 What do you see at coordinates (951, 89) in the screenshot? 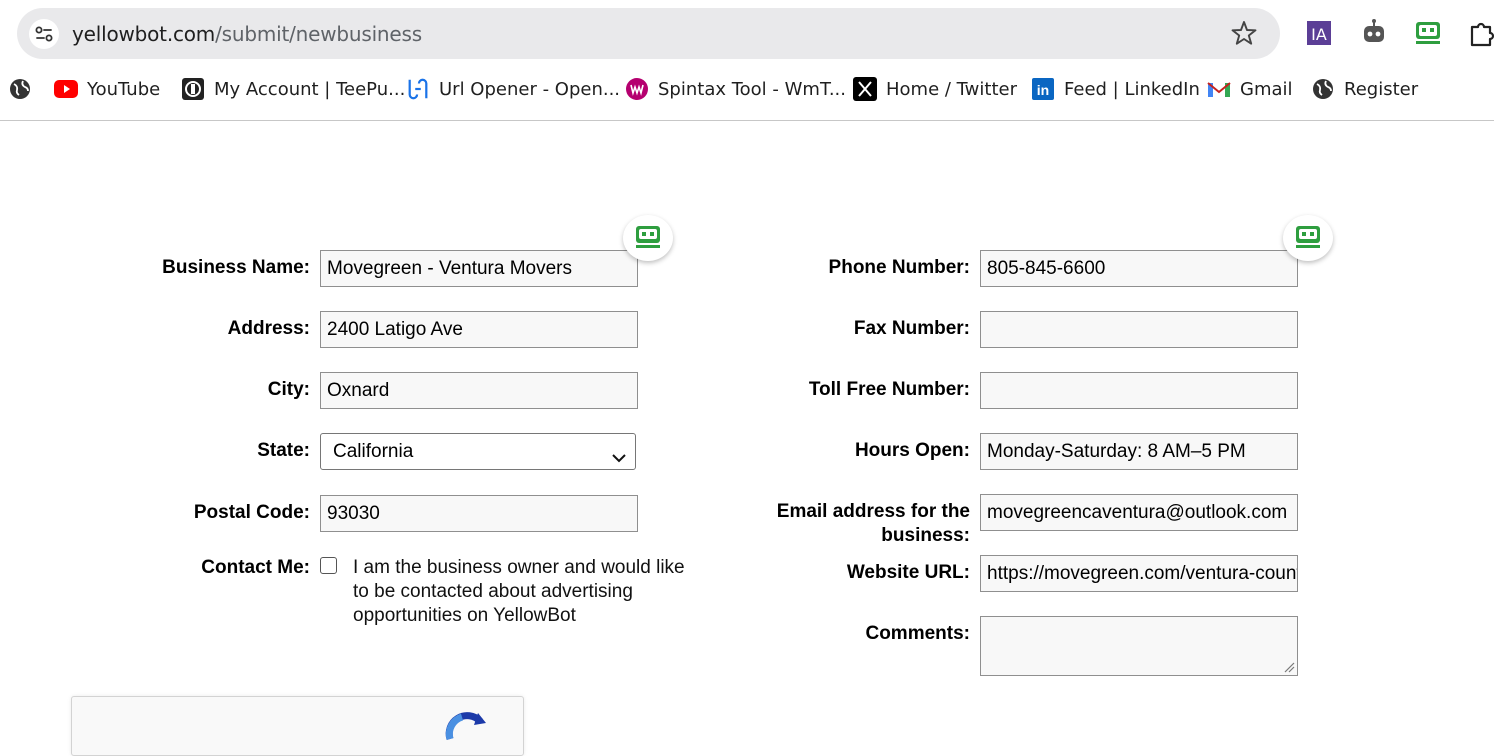
I see `bookmark-label: Home / Twitter` at bounding box center [951, 89].